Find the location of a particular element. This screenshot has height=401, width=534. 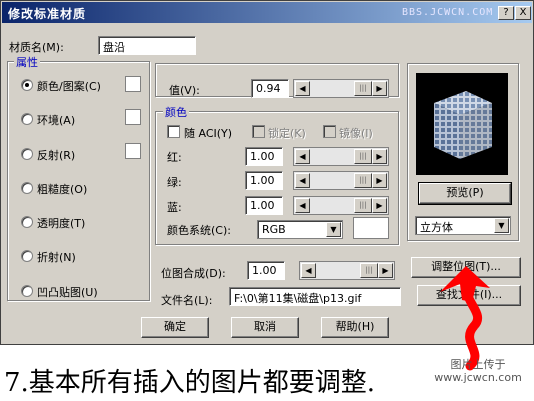

radio-label: 透明度(T) is located at coordinates (61, 223).